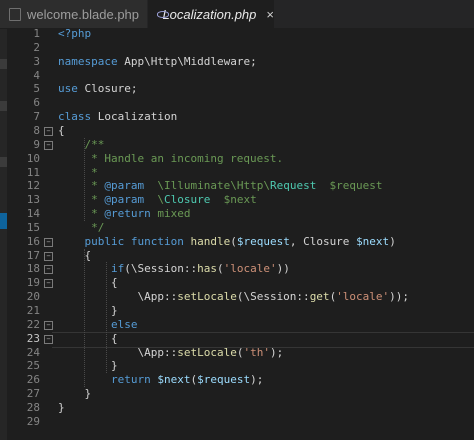 Image resolution: width=474 pixels, height=440 pixels. I want to click on line-number: 11, so click(33, 172).